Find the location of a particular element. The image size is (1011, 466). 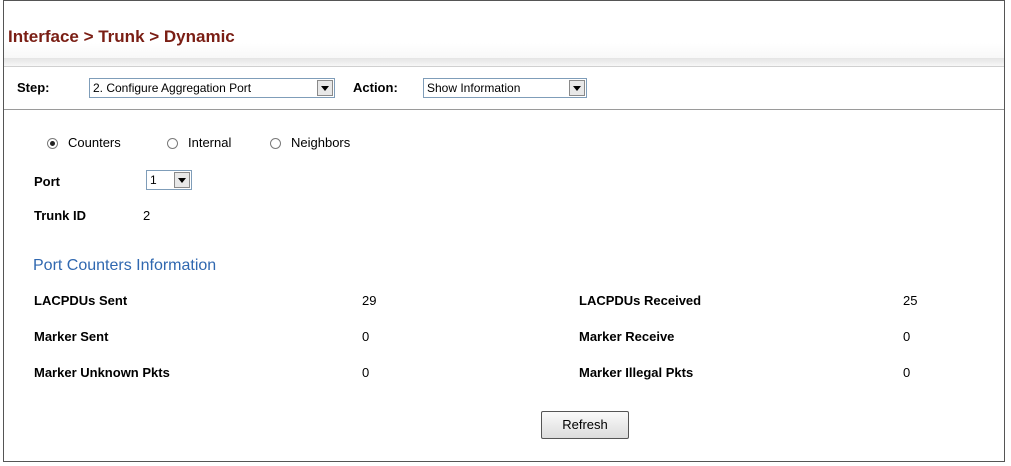

radio-neighbors-label: Neighbors is located at coordinates (321, 142).